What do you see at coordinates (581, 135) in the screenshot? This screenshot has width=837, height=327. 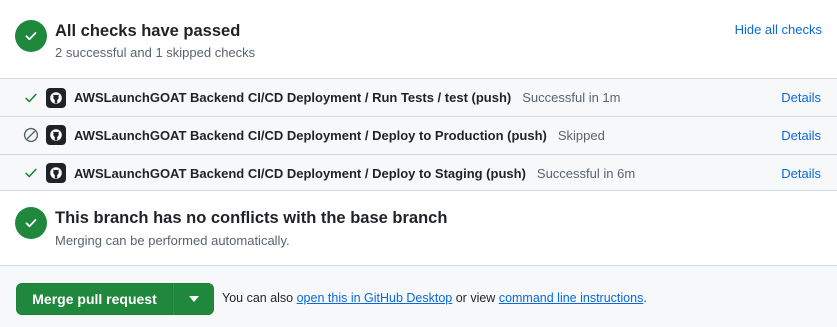 I see `check-status-text: Skipped` at bounding box center [581, 135].